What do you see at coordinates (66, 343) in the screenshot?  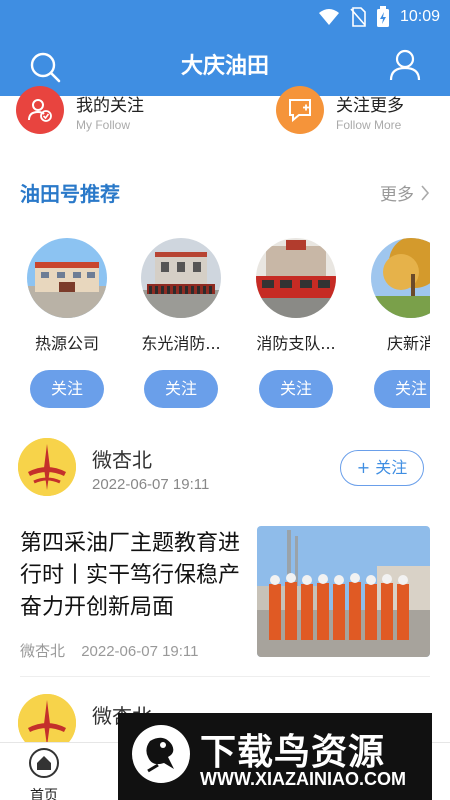 I see `account-name: 热源公司` at bounding box center [66, 343].